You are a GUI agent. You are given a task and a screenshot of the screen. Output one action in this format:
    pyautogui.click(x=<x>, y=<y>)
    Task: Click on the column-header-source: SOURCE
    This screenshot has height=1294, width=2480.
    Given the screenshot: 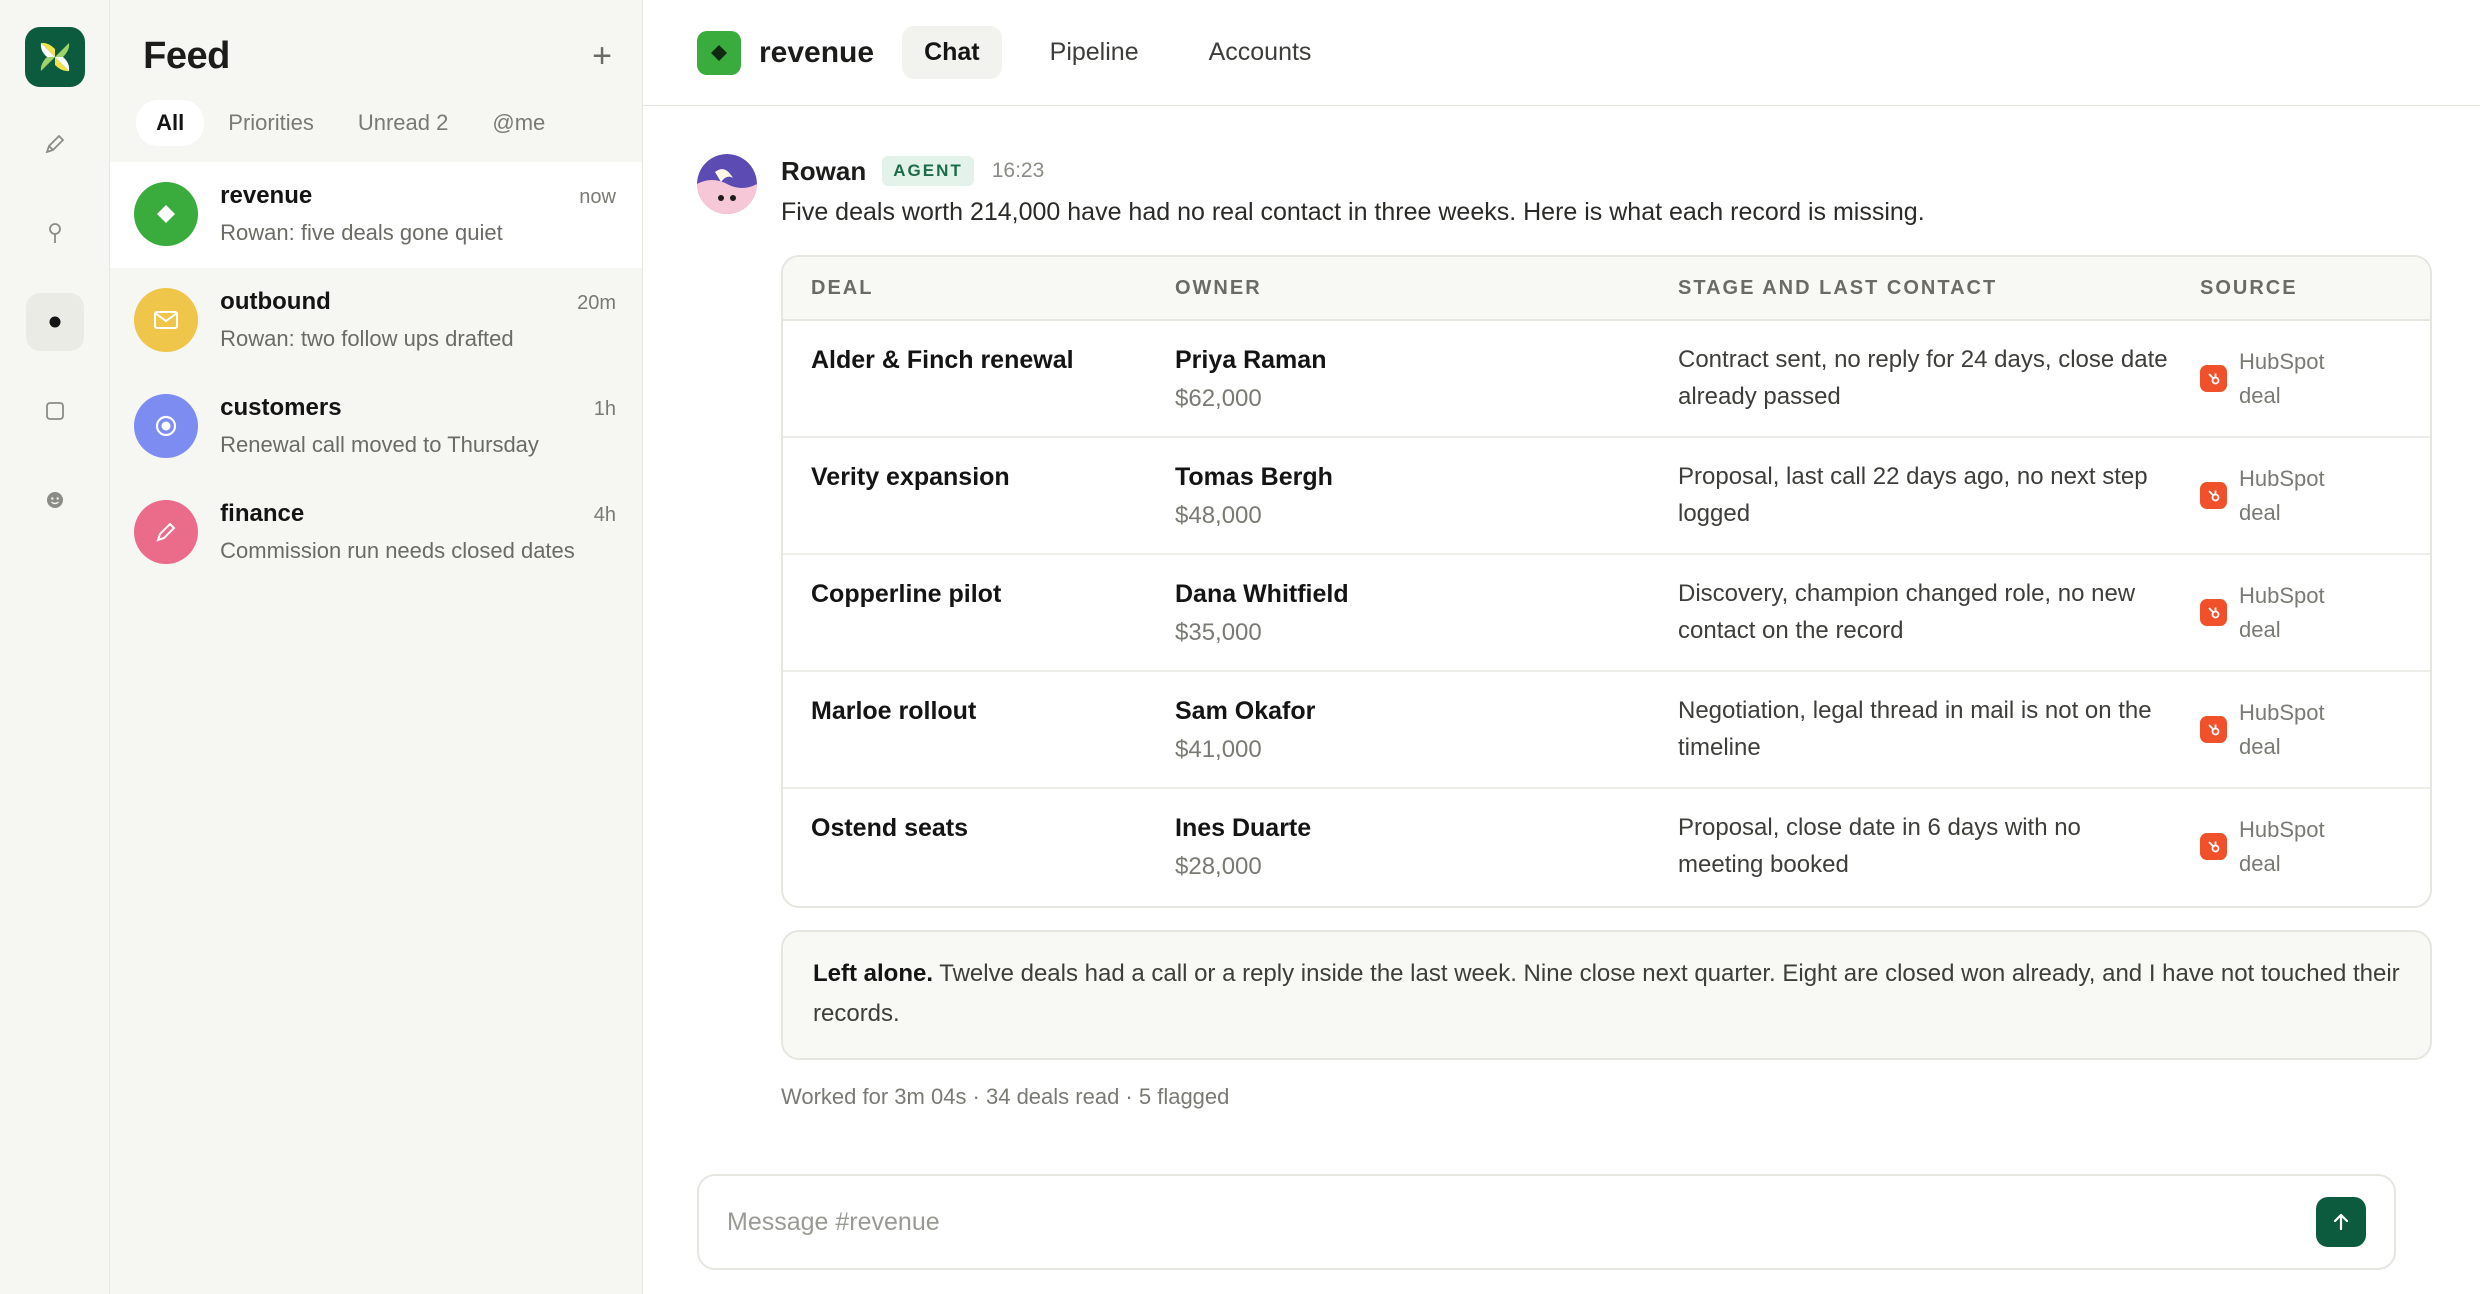 What is the action you would take?
    pyautogui.click(x=2249, y=287)
    